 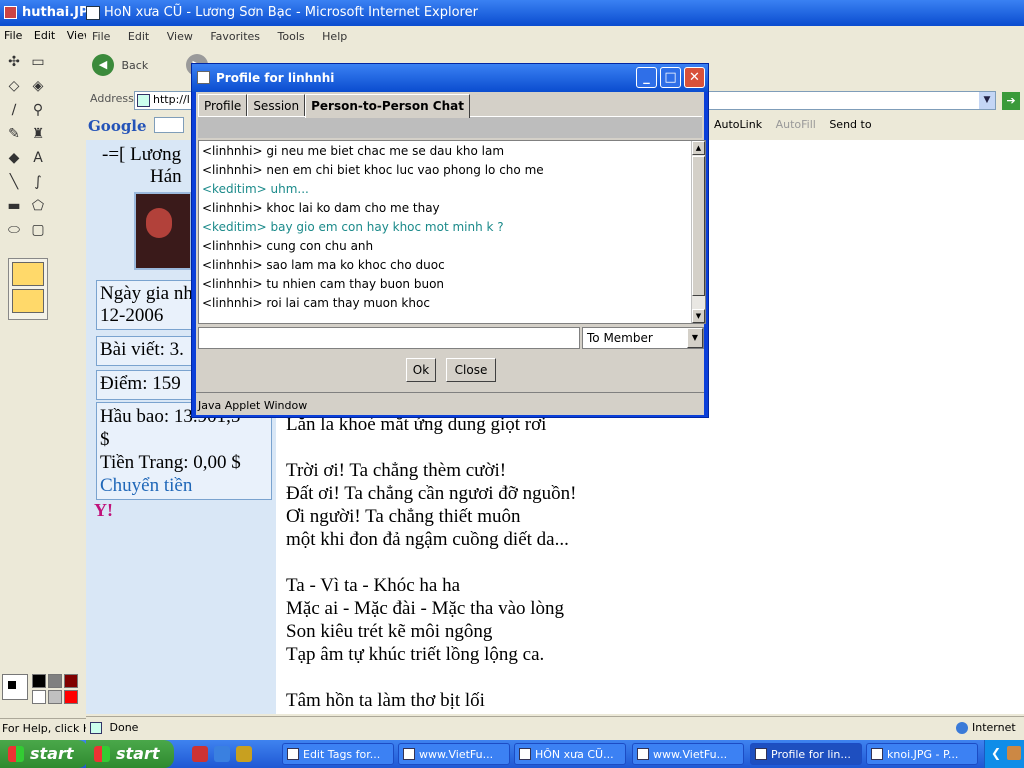 What do you see at coordinates (38, 230) in the screenshot?
I see `rounded-rect-icon: ▢` at bounding box center [38, 230].